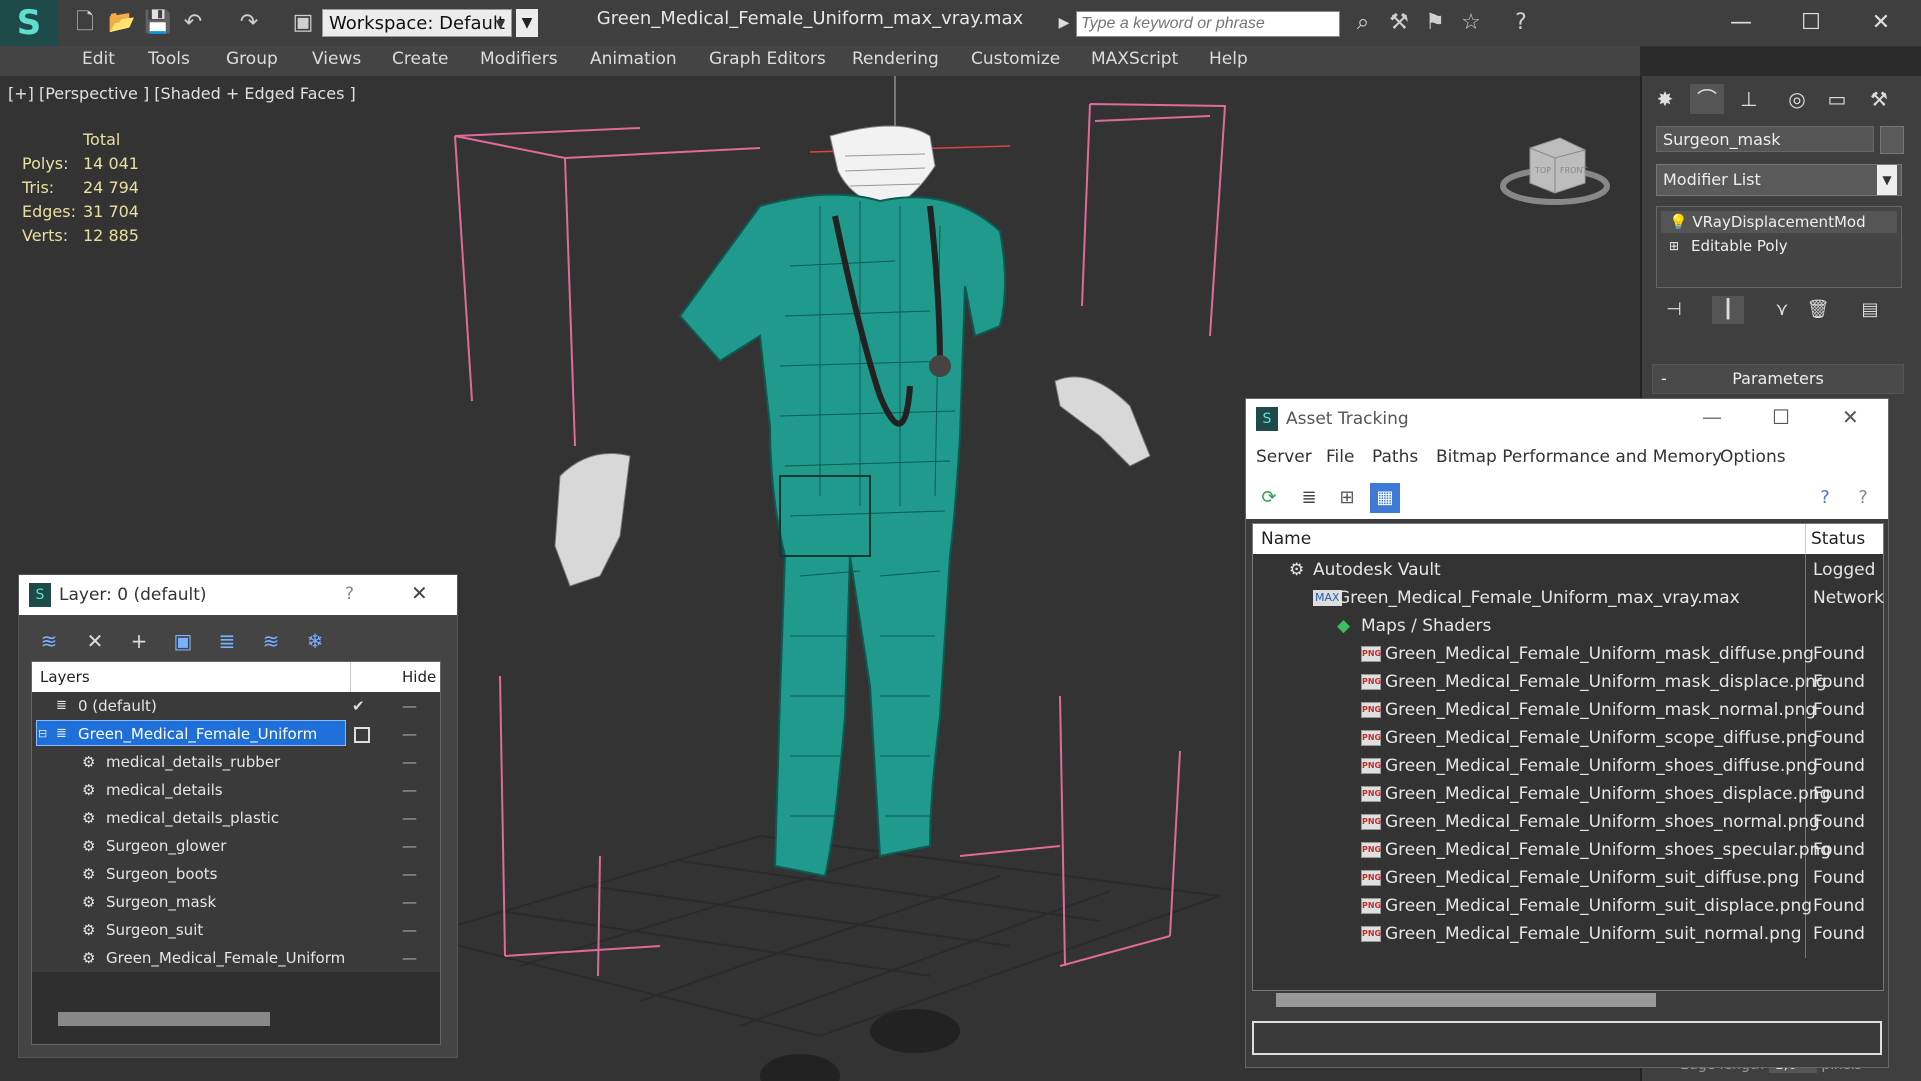 The width and height of the screenshot is (1921, 1081). I want to click on object-color-swatch, so click(1892, 140).